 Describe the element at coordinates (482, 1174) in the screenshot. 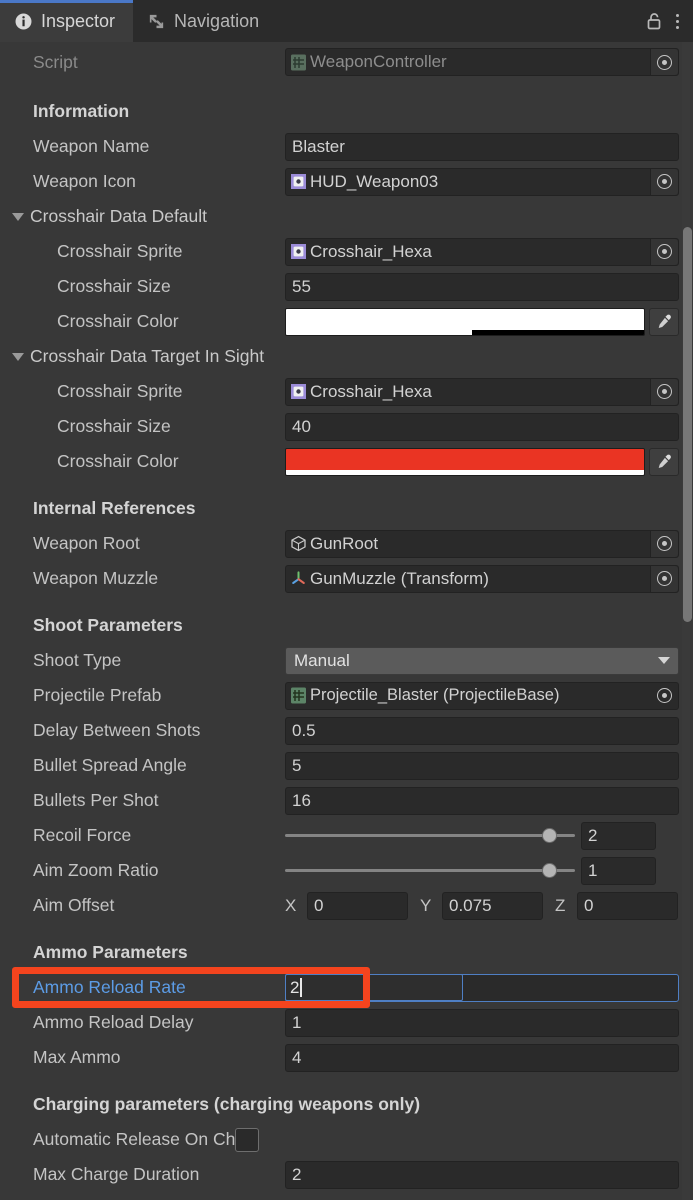

I see `max-charge-duration-input: 2` at that location.